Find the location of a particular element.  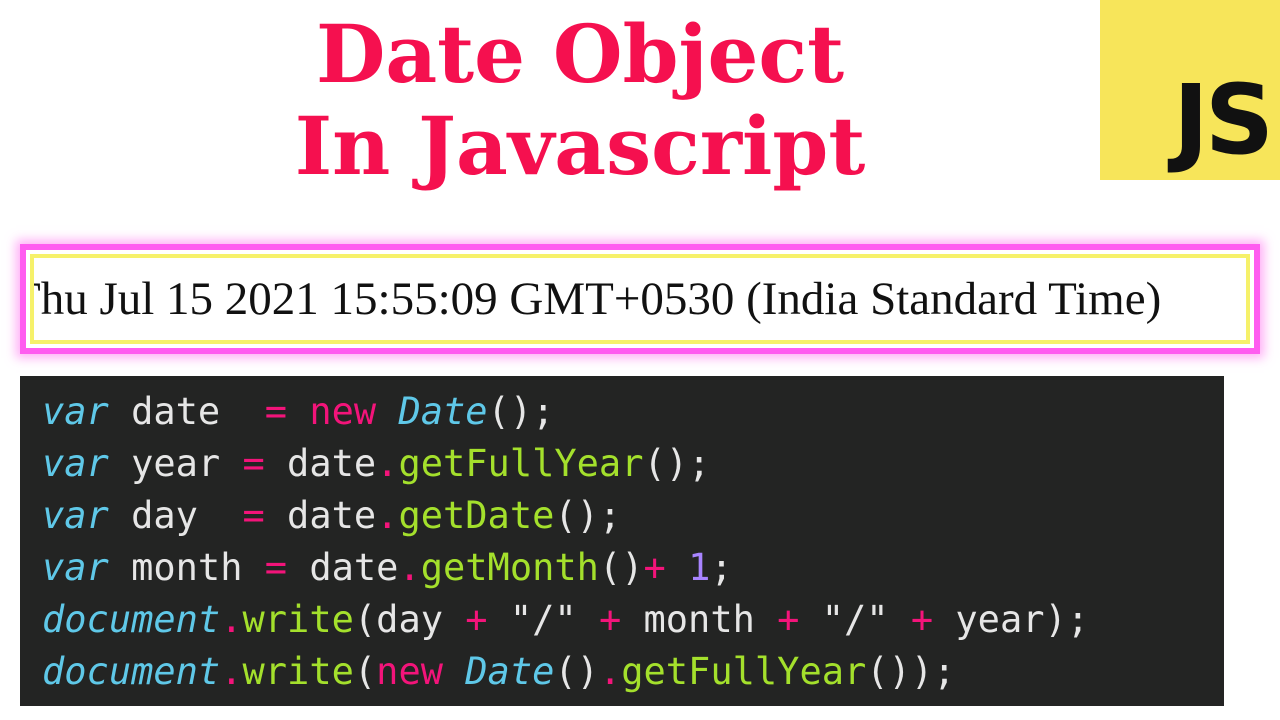

code-token: year is located at coordinates (175, 463).